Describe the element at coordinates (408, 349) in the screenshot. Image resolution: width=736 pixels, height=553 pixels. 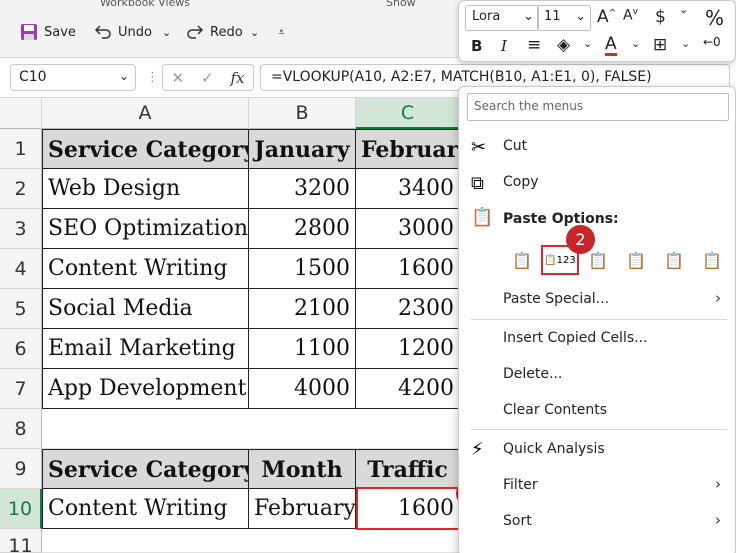
I see `table-row-cell: 1200` at that location.